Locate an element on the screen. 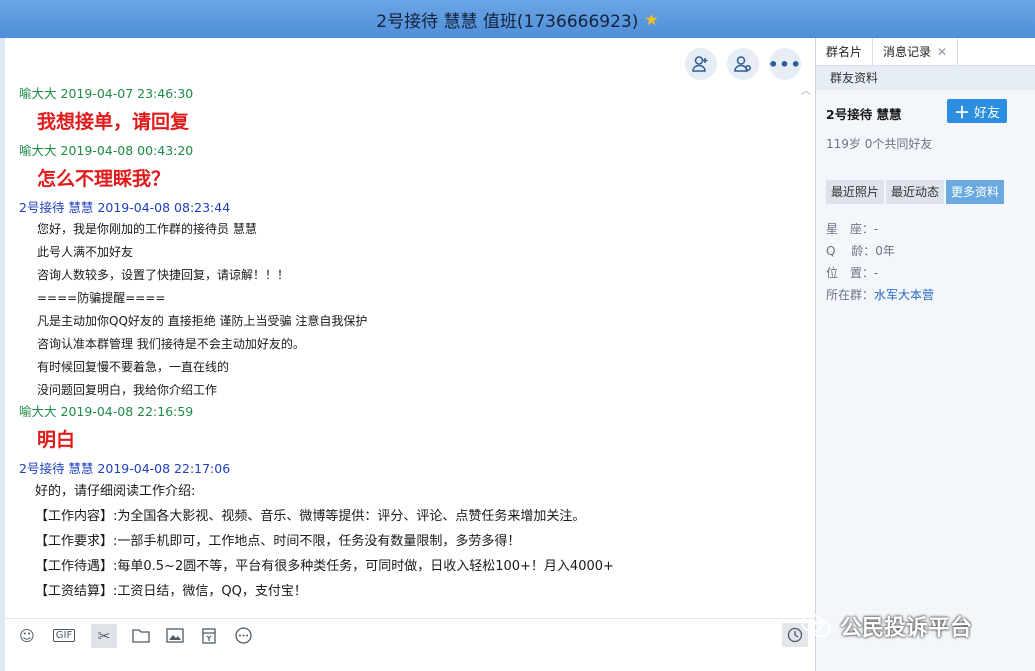 This screenshot has width=1035, height=671. info-qq-age: Q 龄：0年 is located at coordinates (860, 251).